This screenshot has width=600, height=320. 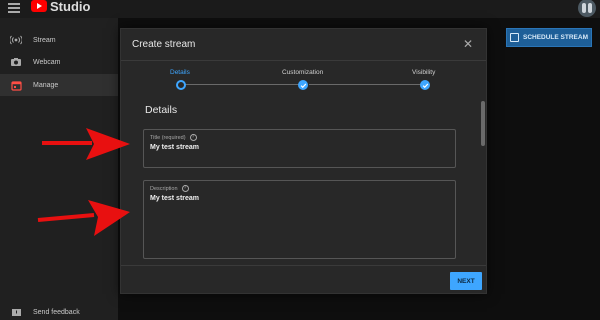 What do you see at coordinates (16, 40) in the screenshot?
I see `stream-icon` at bounding box center [16, 40].